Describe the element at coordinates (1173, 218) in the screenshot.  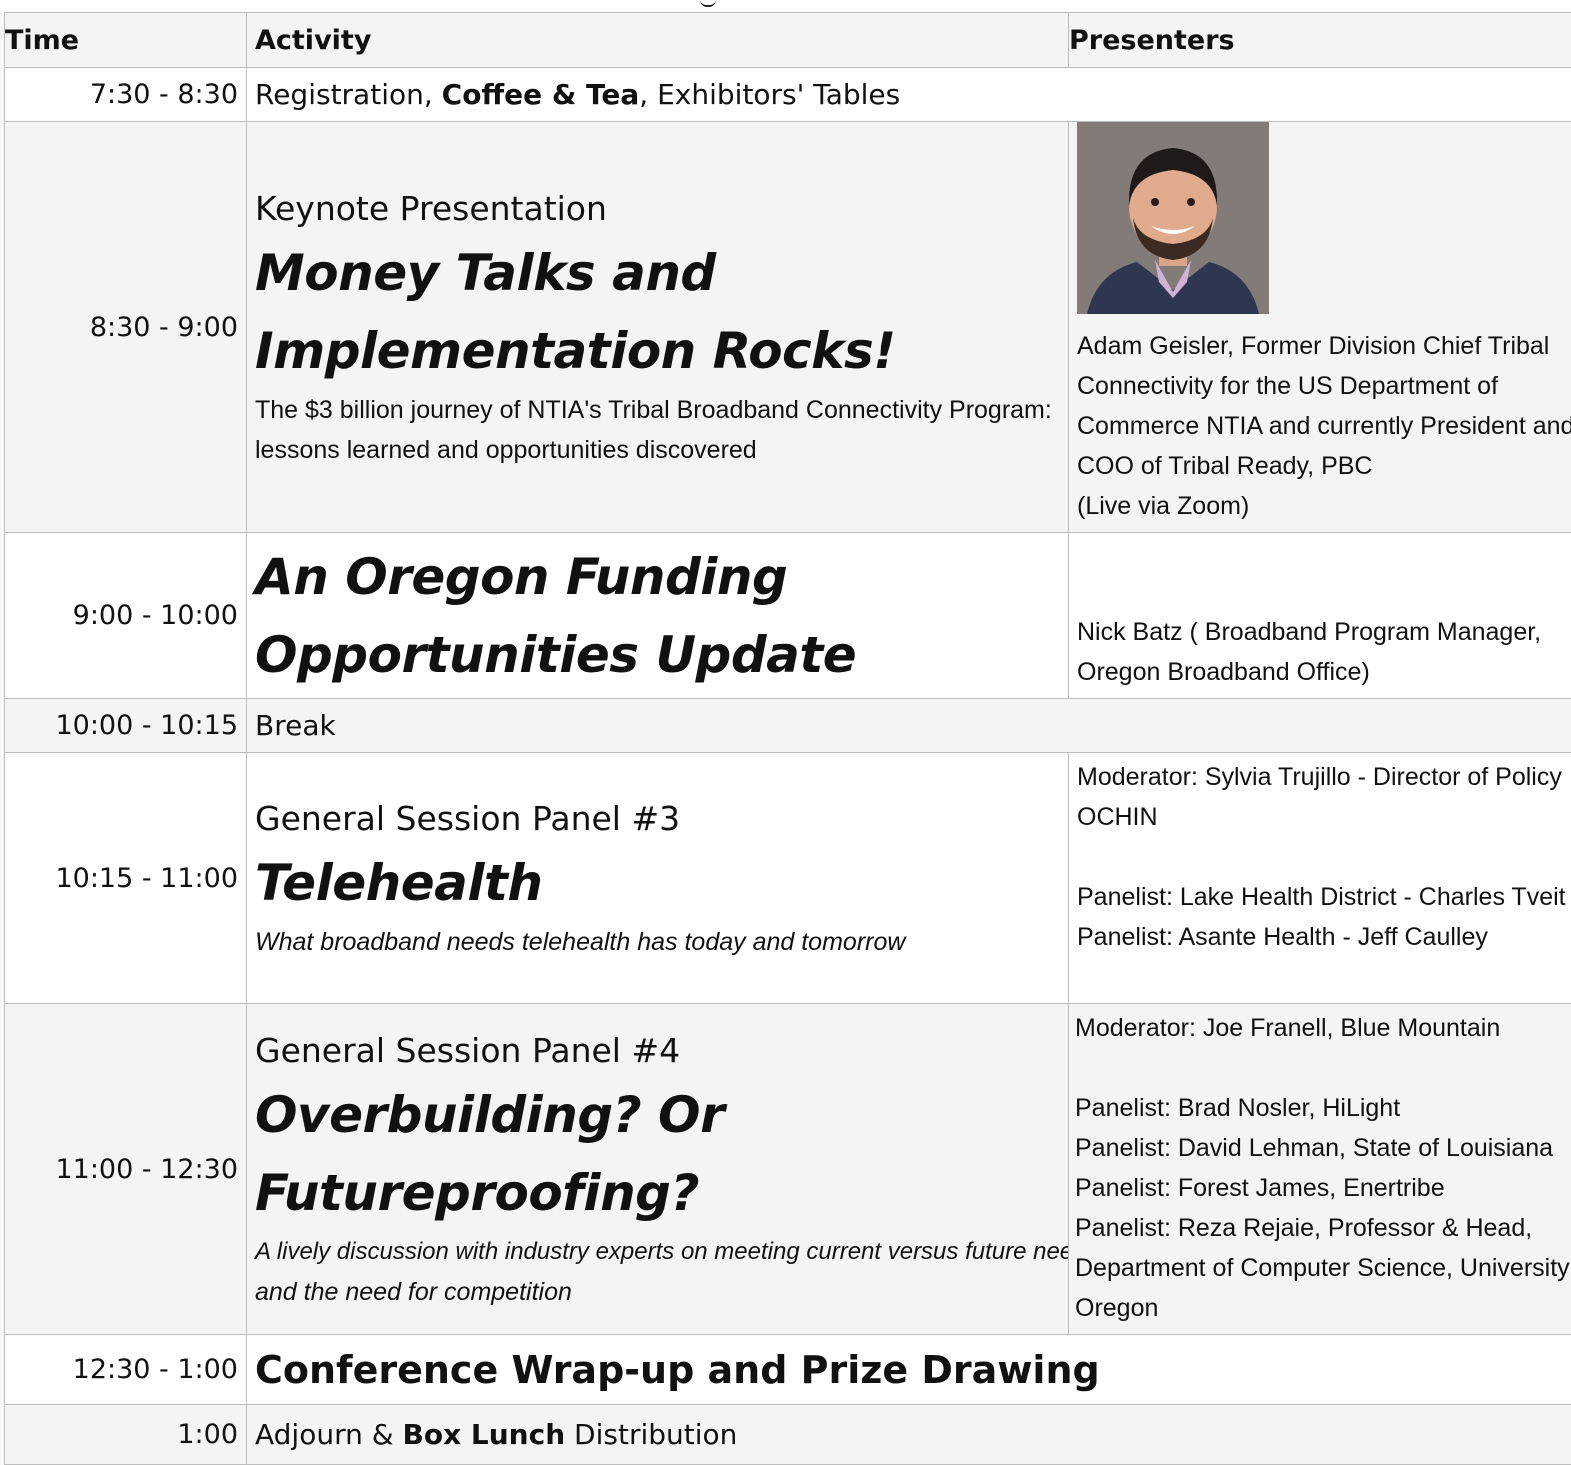
I see `presenter-photo` at that location.